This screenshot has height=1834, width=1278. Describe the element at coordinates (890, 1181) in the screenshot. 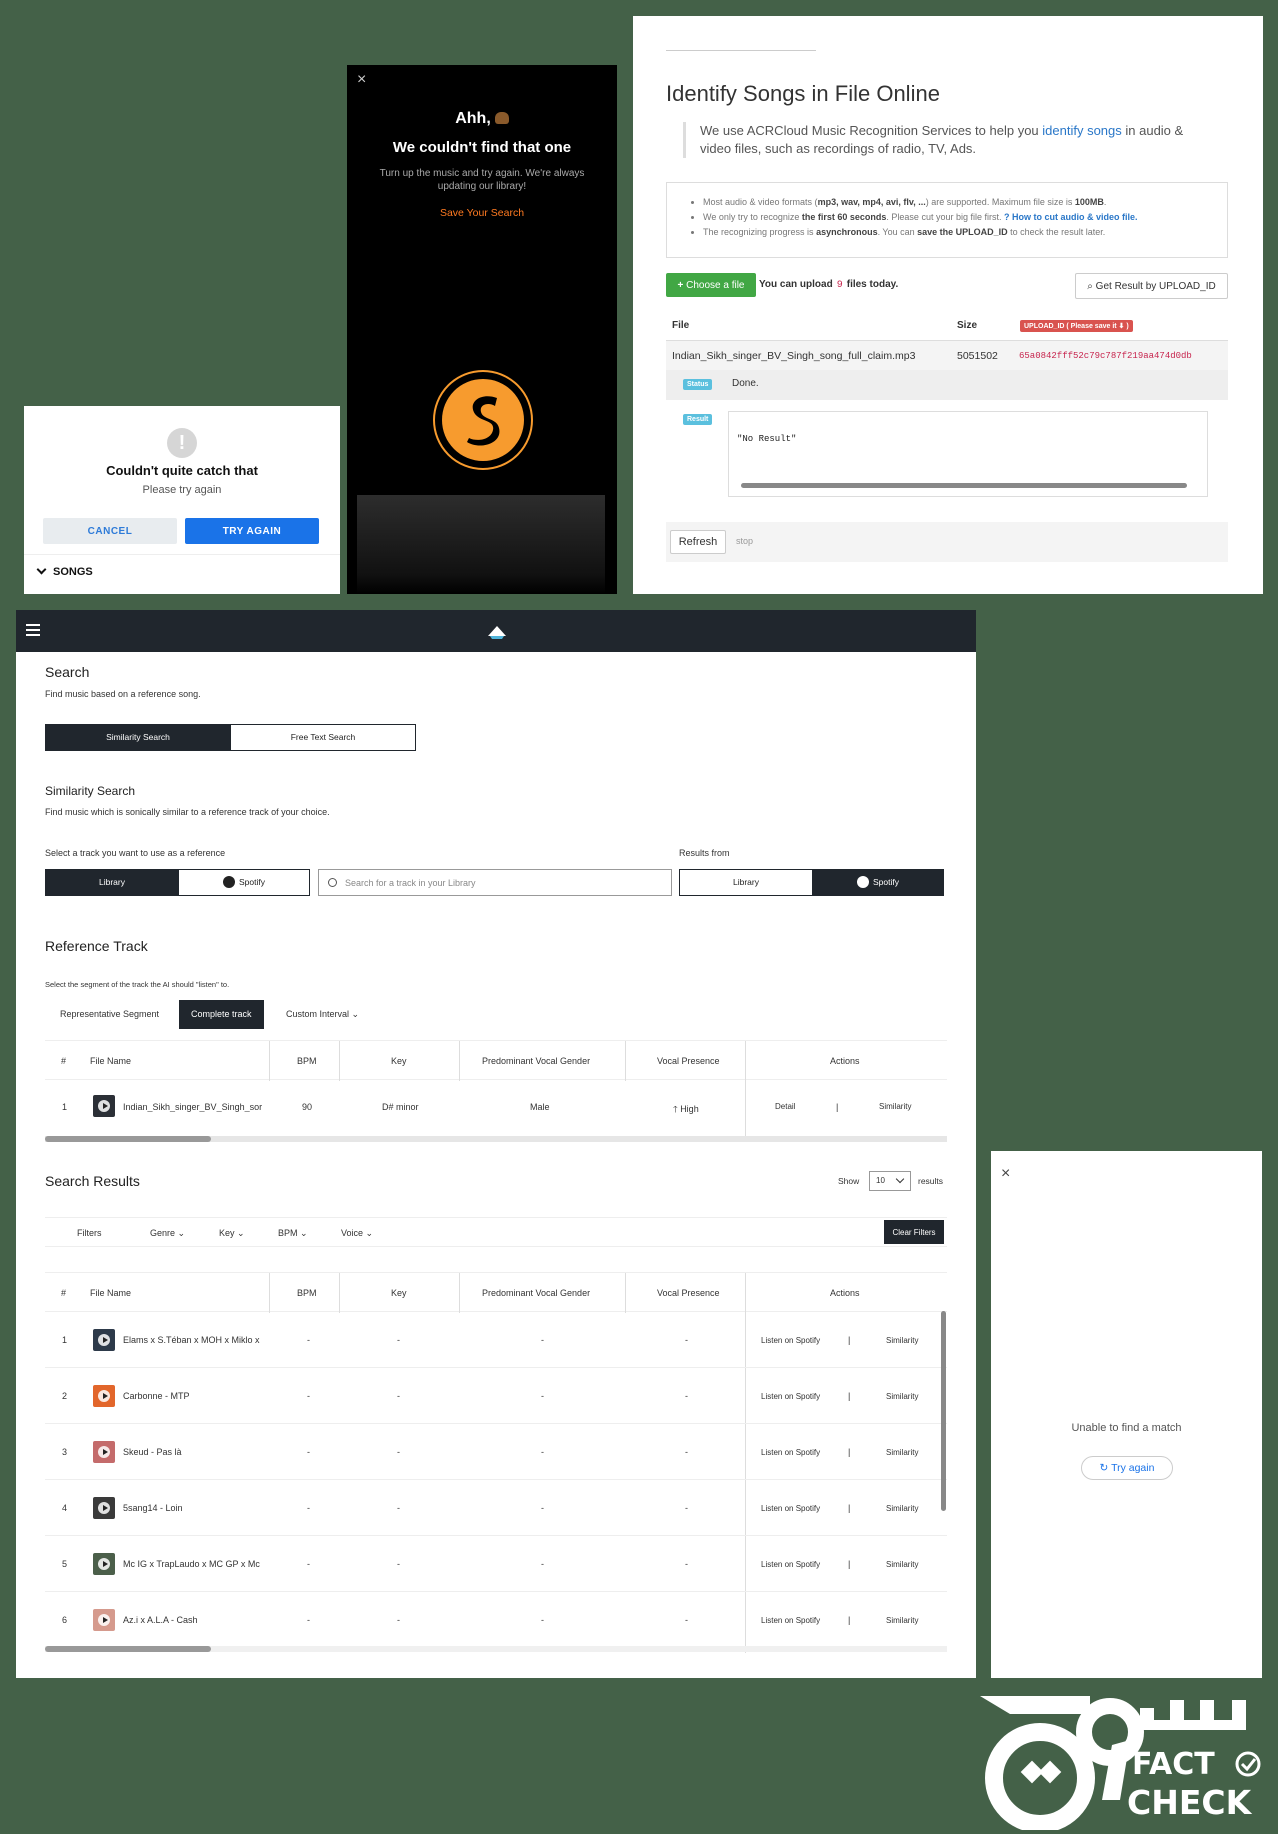

I see `page-size-select: 10` at that location.